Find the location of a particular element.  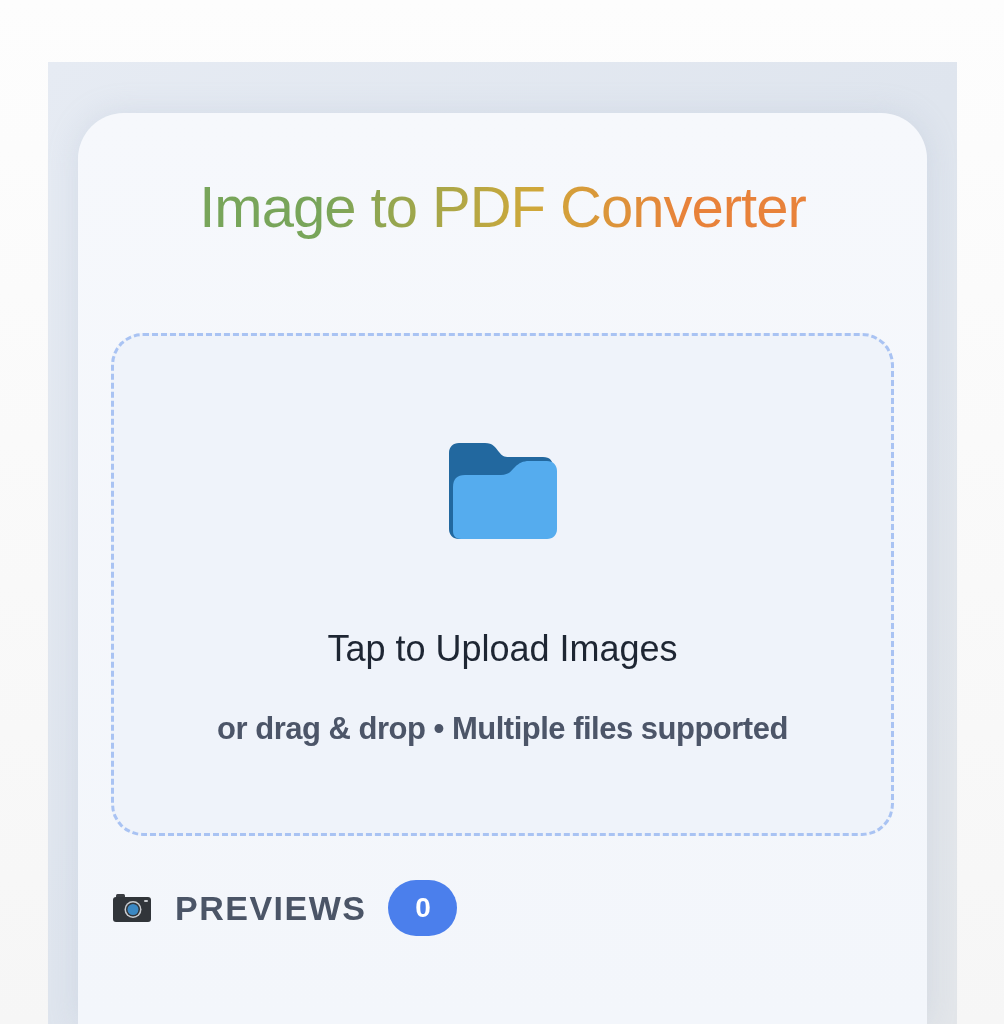

camera-icon is located at coordinates (132, 908).